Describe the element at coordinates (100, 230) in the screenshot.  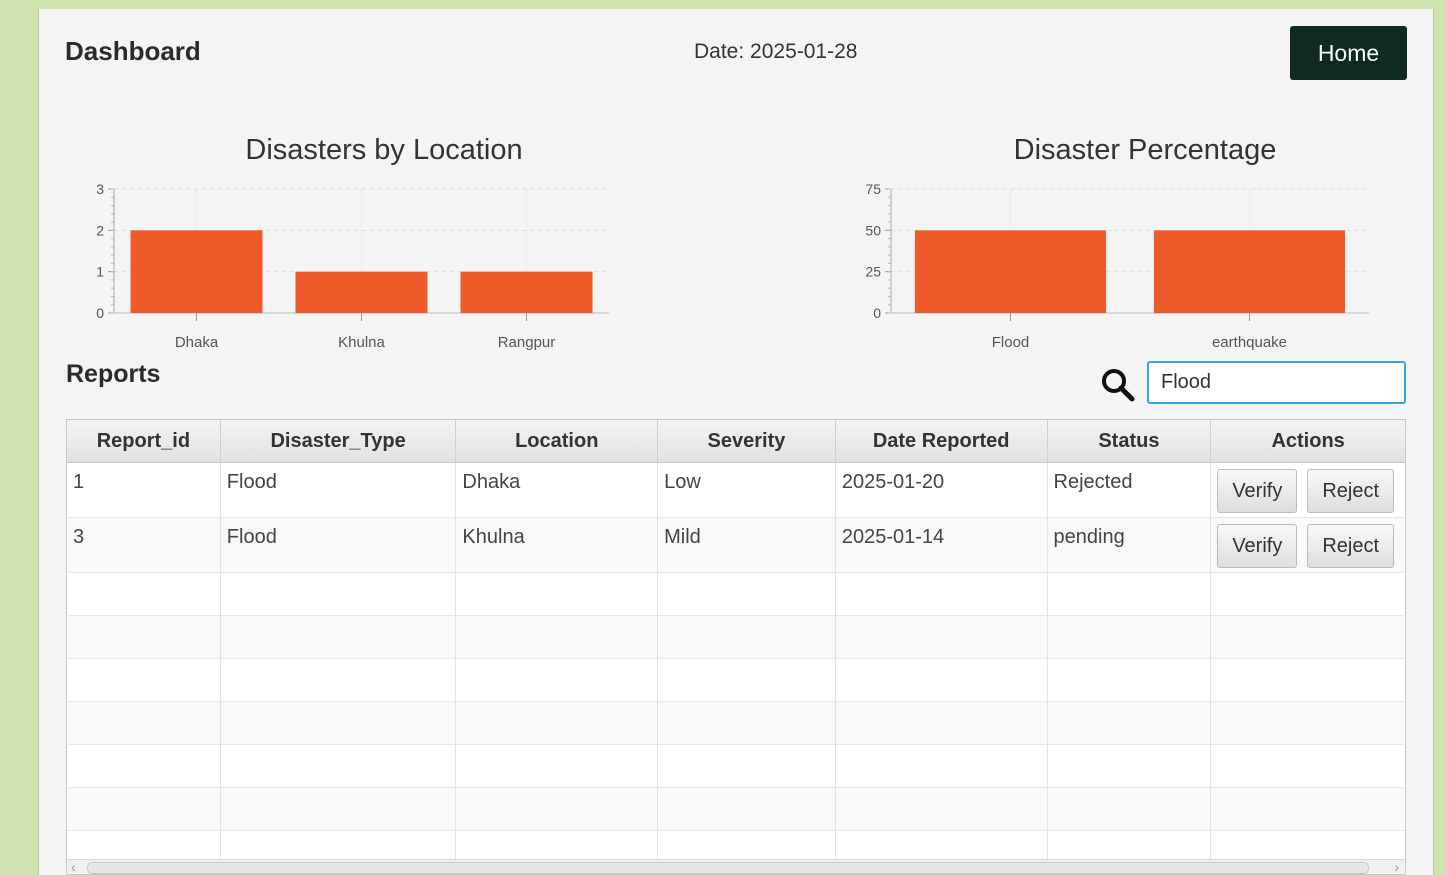
I see `y-tick-label: 2` at that location.